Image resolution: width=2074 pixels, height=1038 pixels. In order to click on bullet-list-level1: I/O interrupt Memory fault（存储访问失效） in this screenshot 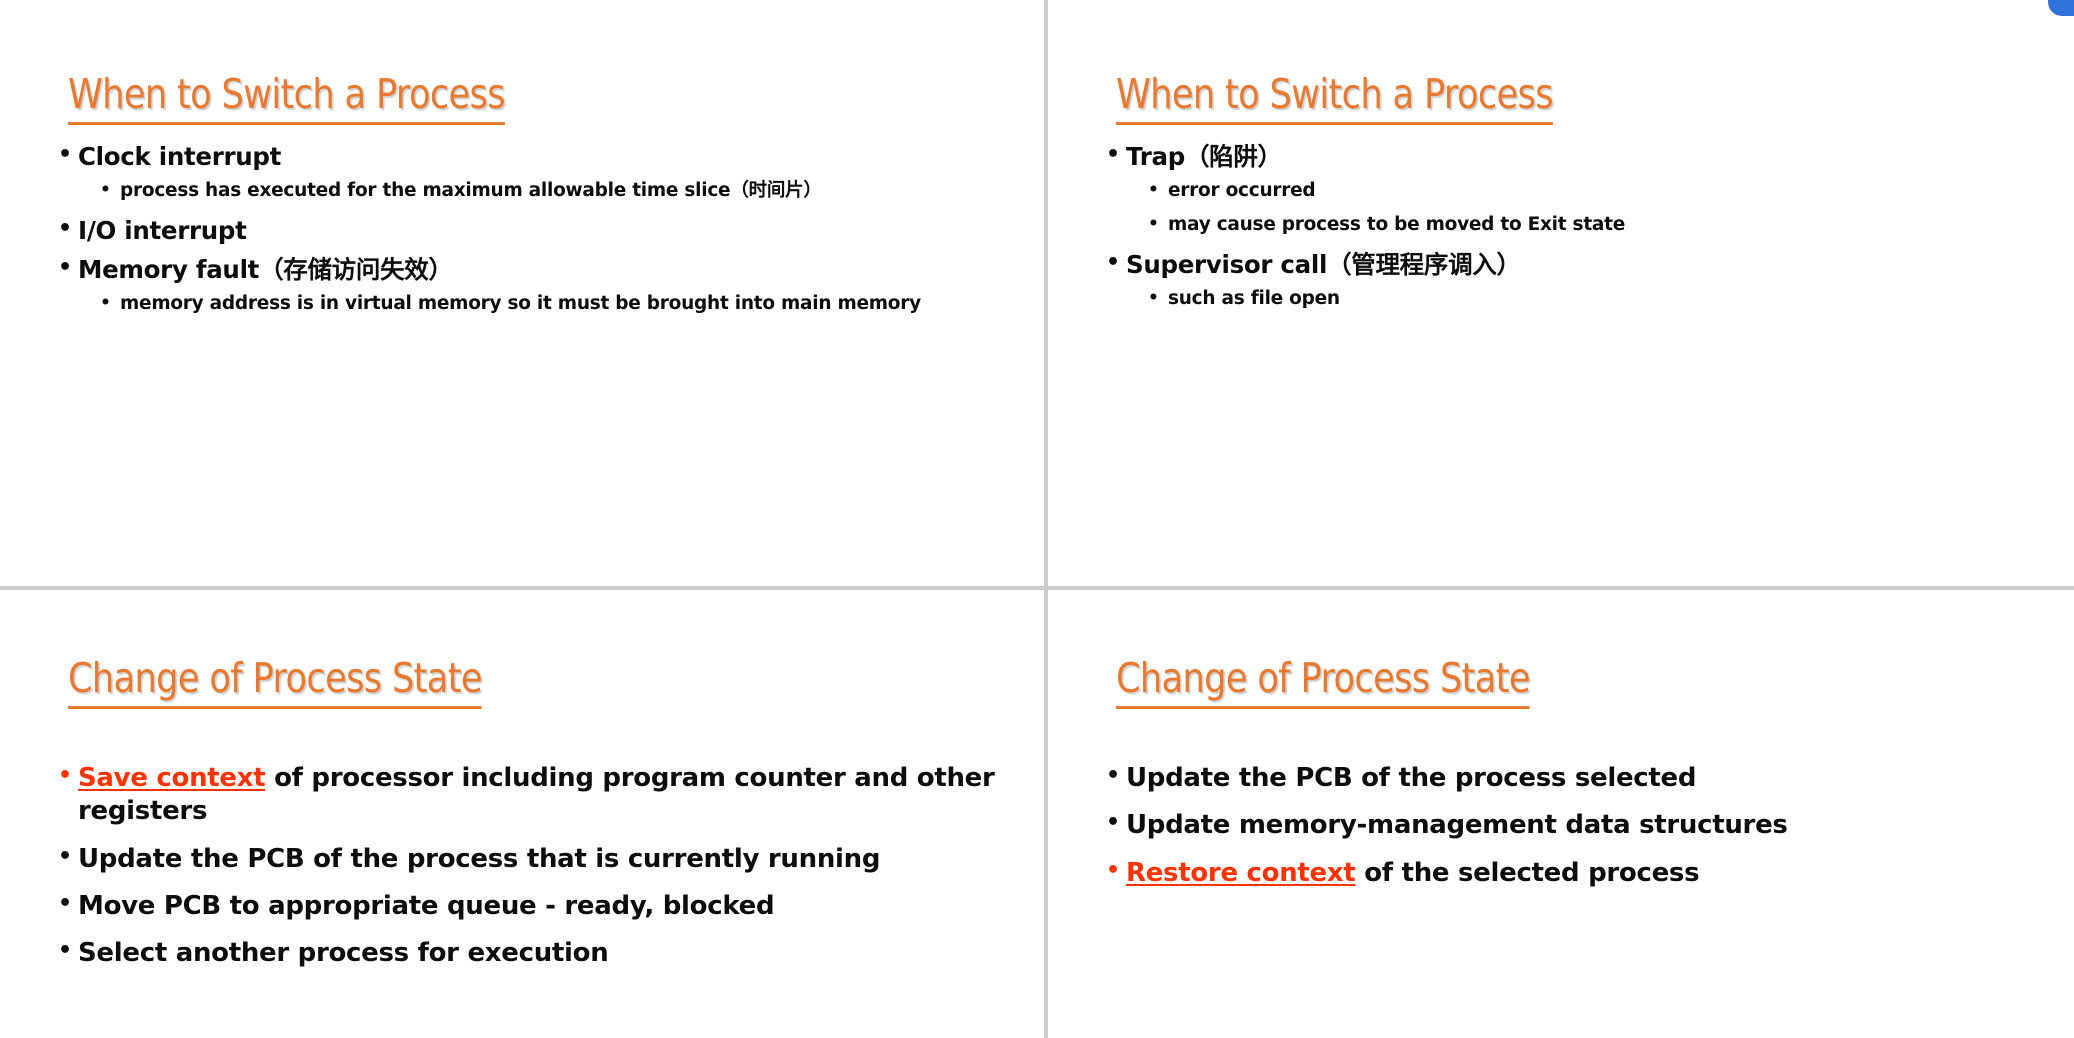, I will do `click(540, 250)`.